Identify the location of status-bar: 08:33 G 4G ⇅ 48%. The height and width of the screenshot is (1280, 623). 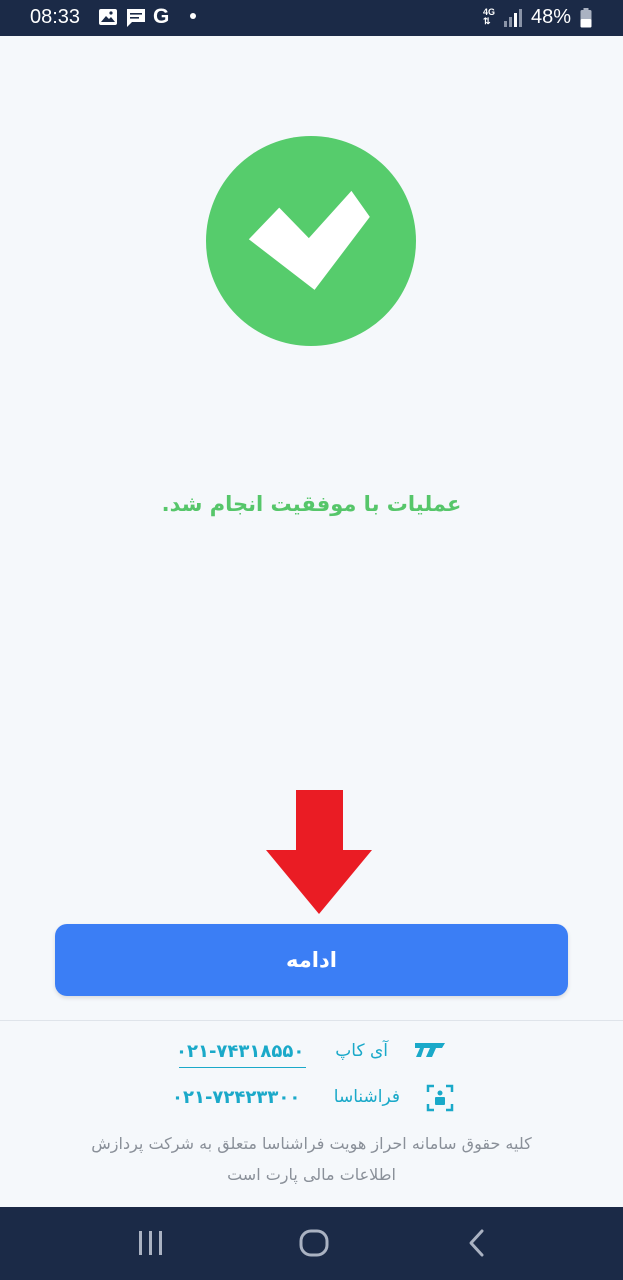
(311, 18).